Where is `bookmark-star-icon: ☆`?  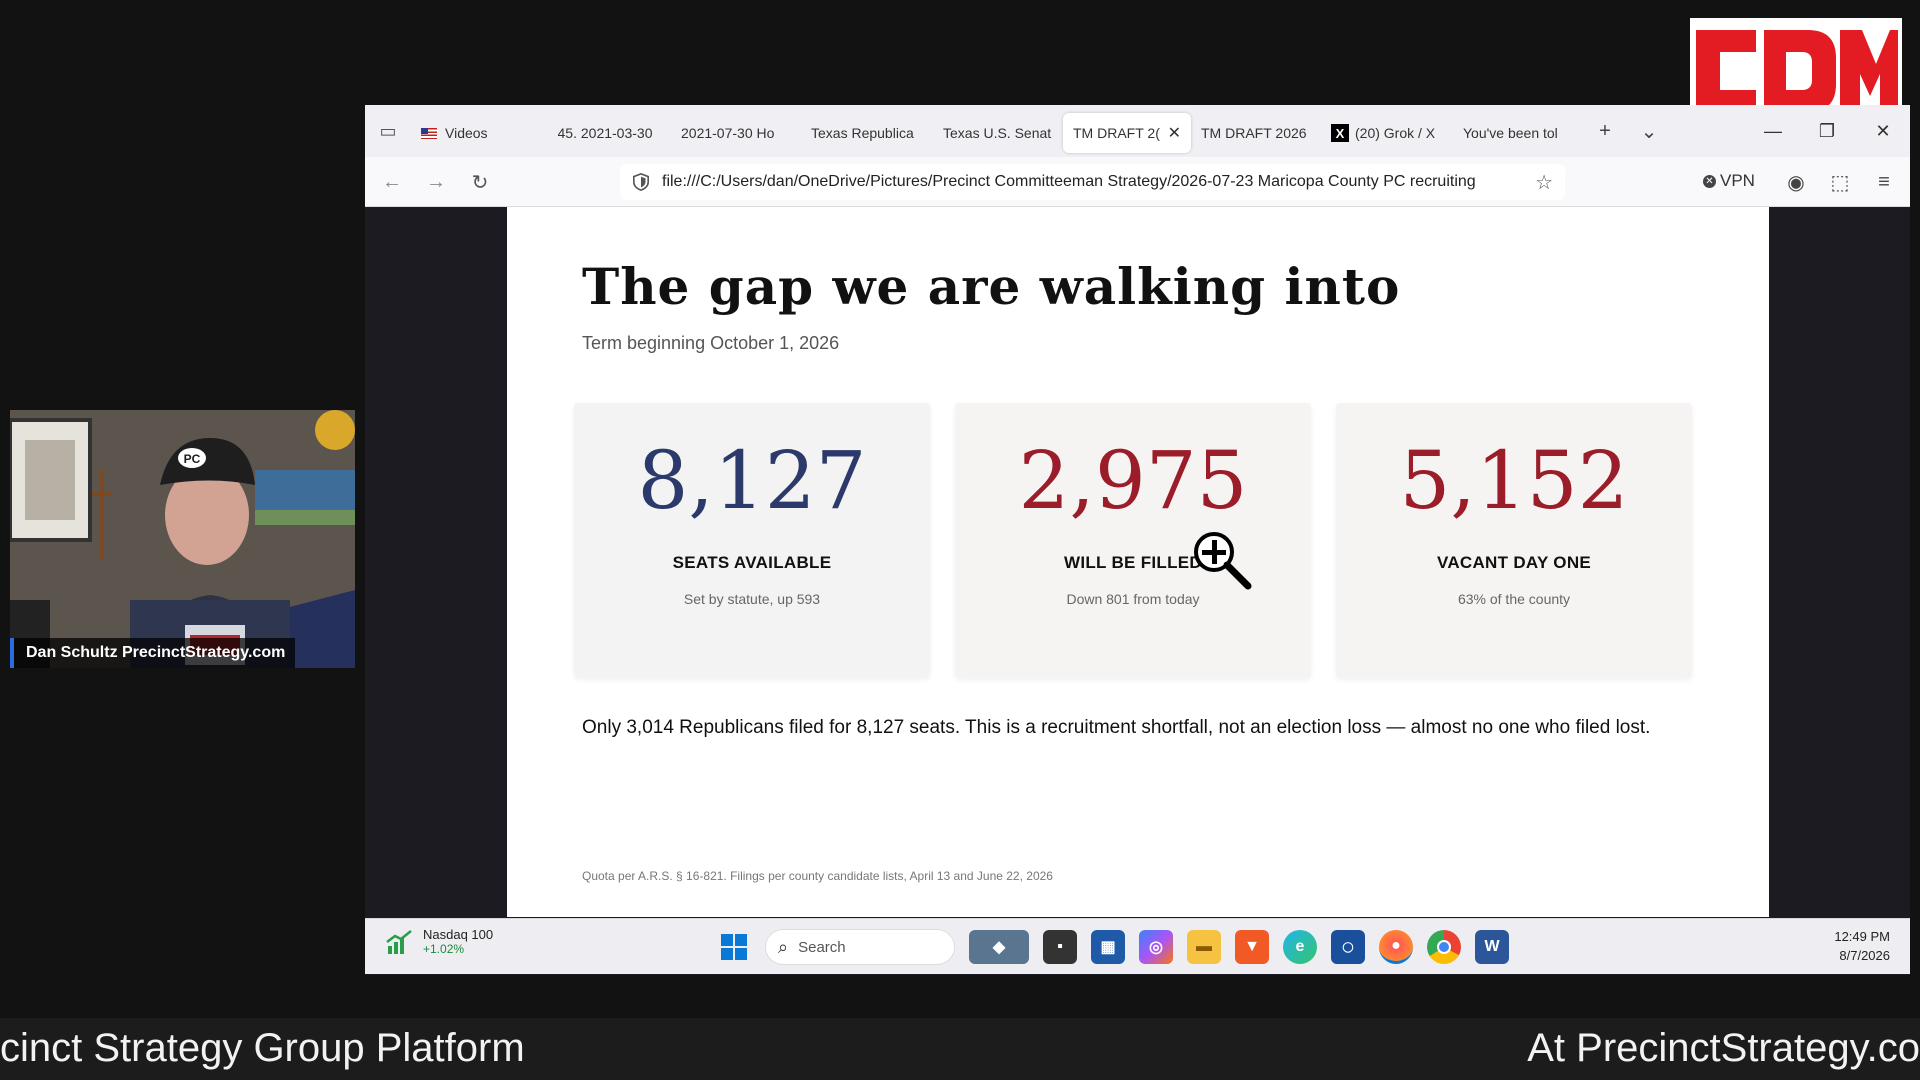
bookmark-star-icon: ☆ is located at coordinates (1544, 182).